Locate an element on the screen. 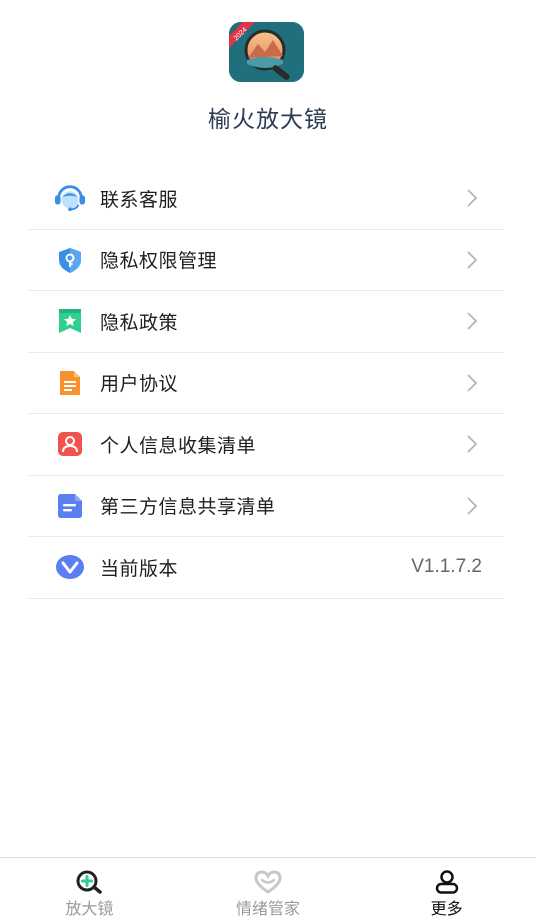  customer-service-icon is located at coordinates (70, 198).